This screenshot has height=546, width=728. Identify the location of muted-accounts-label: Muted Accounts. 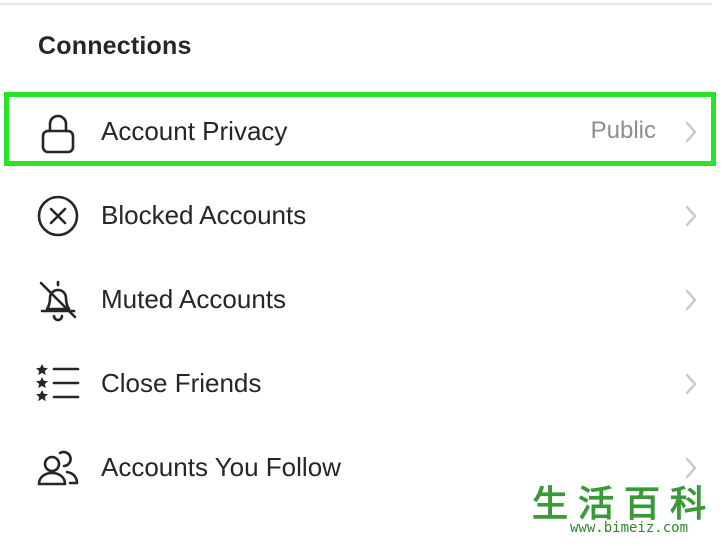
(193, 299).